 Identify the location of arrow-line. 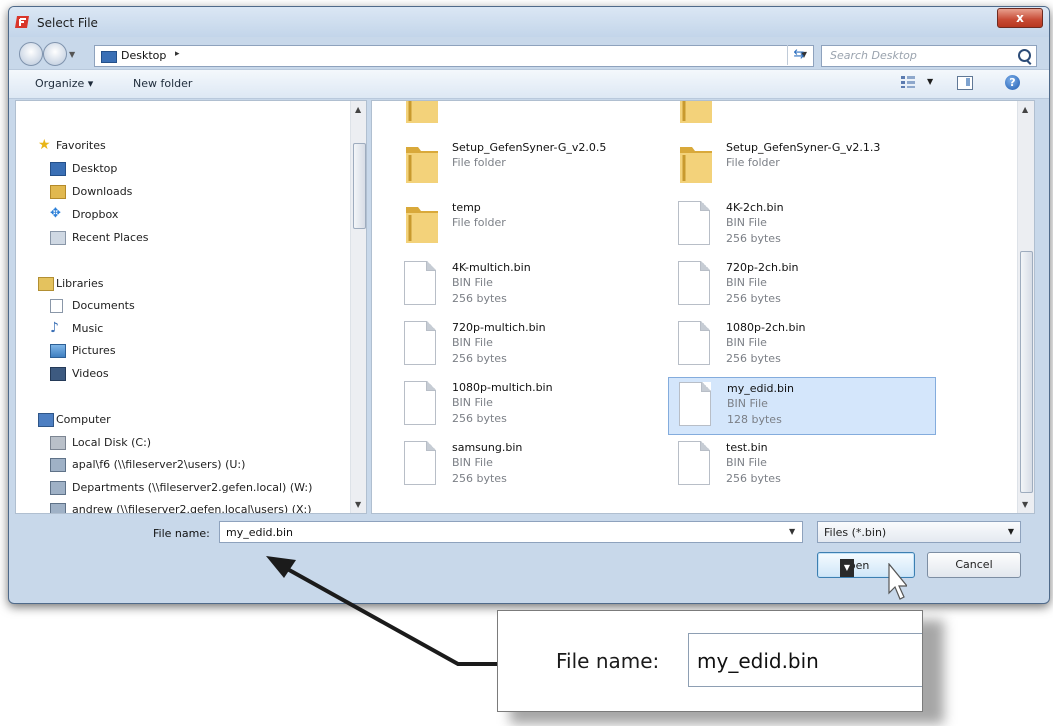
(389, 615).